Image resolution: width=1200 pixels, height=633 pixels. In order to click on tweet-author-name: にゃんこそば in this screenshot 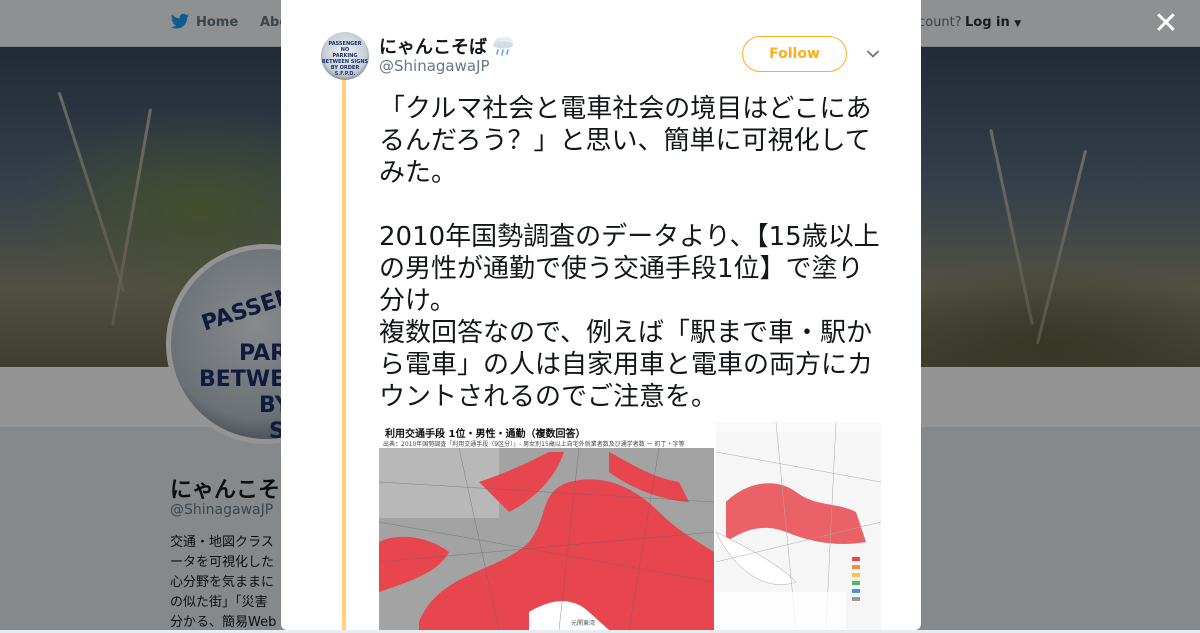, I will do `click(447, 46)`.